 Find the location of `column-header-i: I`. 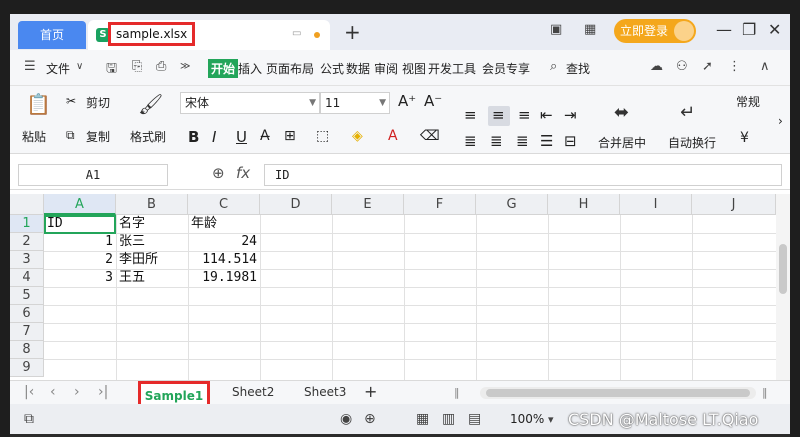

column-header-i: I is located at coordinates (656, 204).